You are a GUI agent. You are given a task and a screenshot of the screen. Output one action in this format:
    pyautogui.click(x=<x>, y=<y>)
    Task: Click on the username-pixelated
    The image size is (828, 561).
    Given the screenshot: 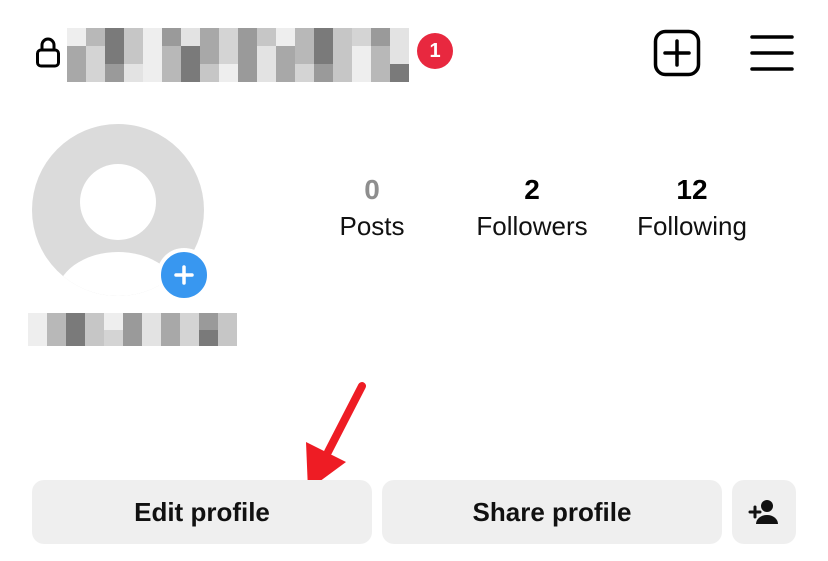 What is the action you would take?
    pyautogui.click(x=238, y=55)
    